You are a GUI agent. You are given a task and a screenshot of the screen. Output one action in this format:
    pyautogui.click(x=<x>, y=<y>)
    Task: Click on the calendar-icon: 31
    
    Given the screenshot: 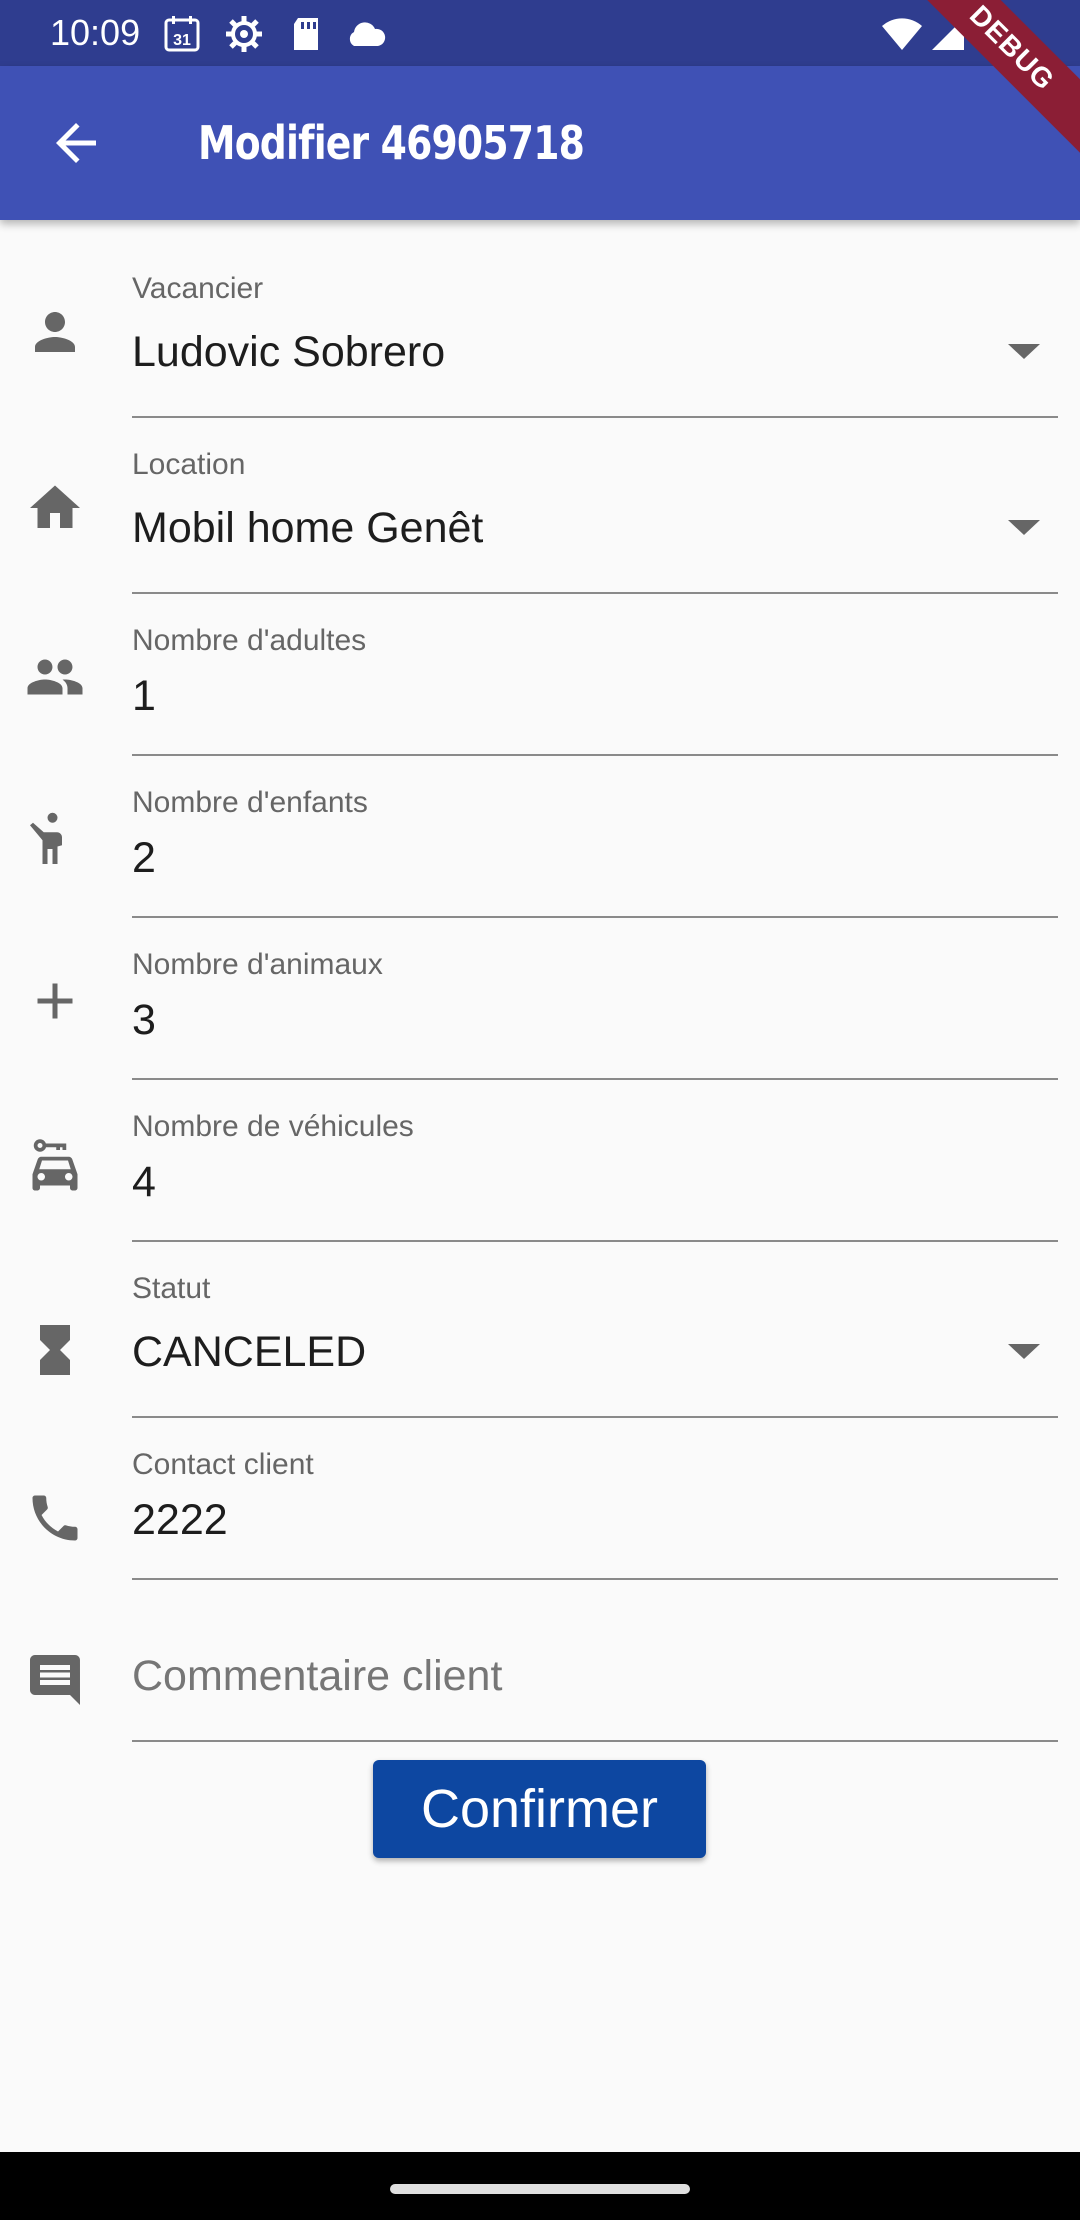 What is the action you would take?
    pyautogui.click(x=182, y=34)
    